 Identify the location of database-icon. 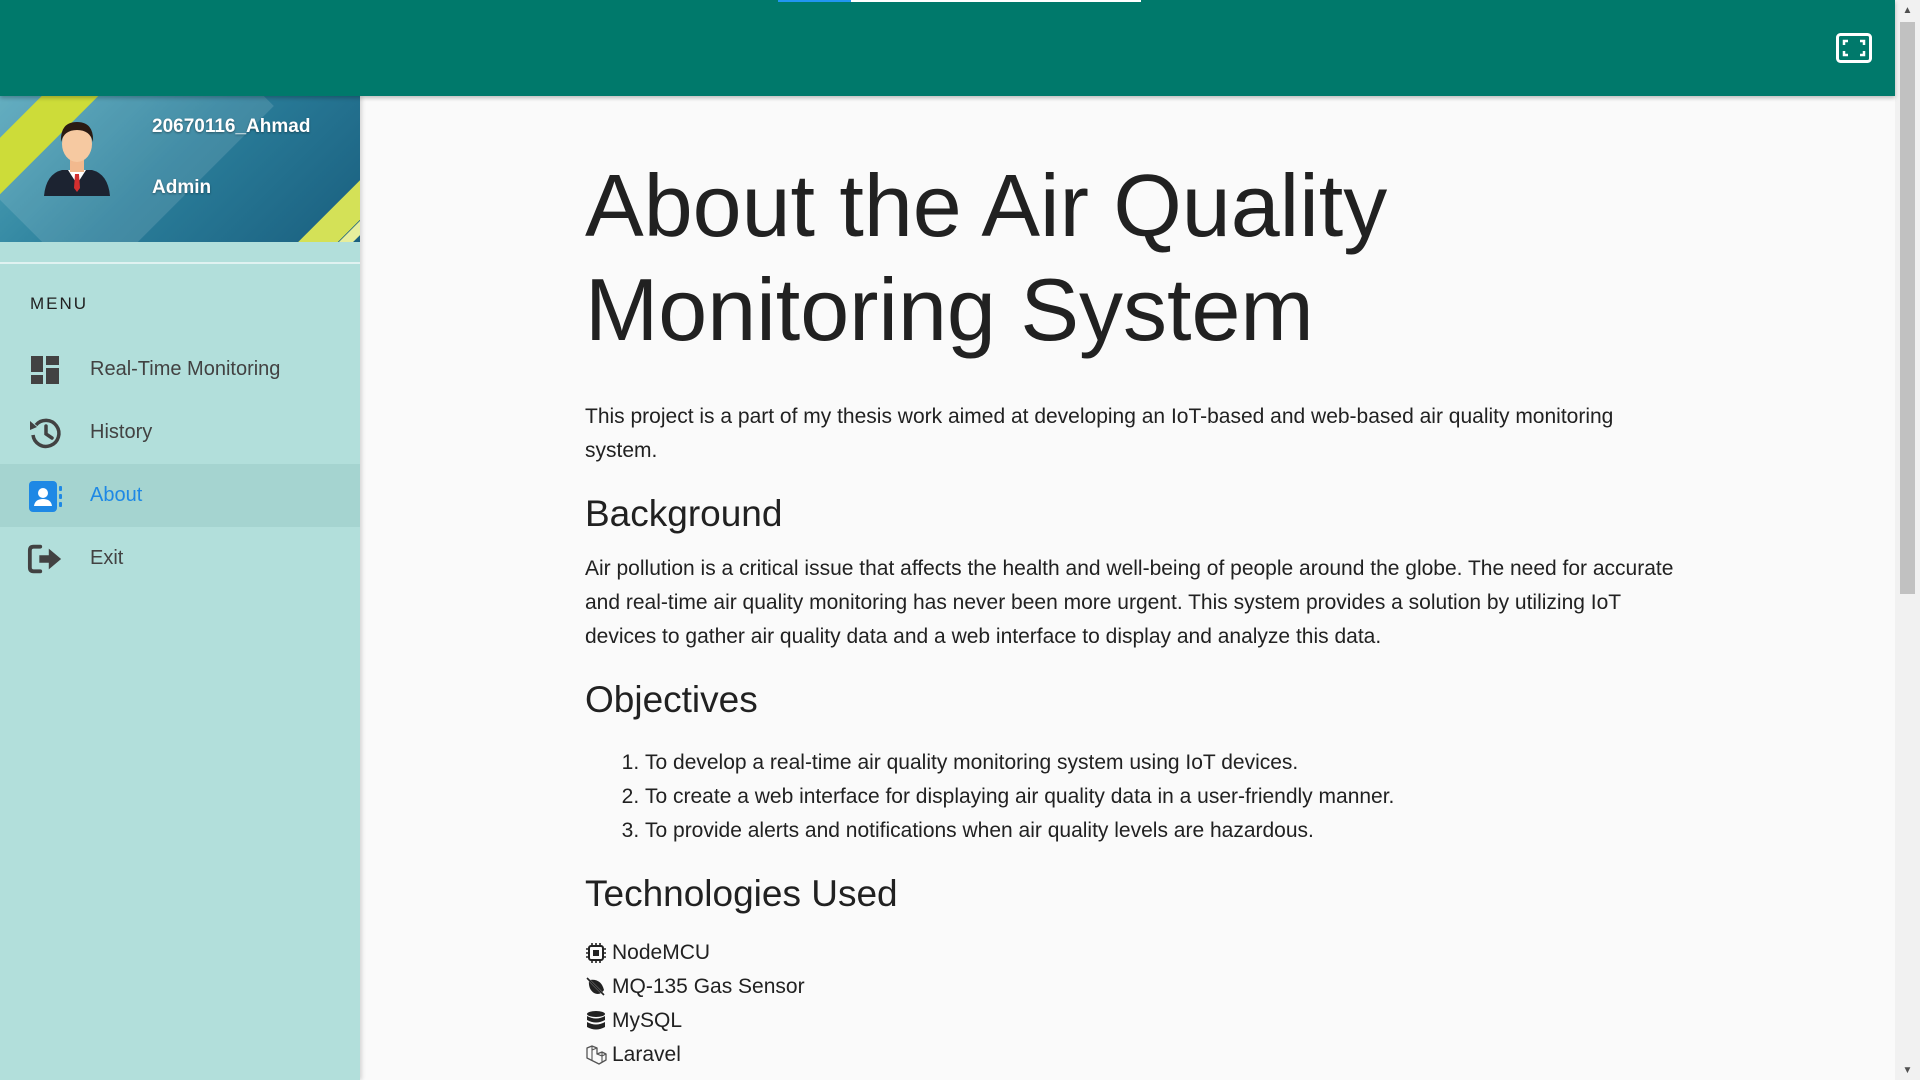
(596, 1021).